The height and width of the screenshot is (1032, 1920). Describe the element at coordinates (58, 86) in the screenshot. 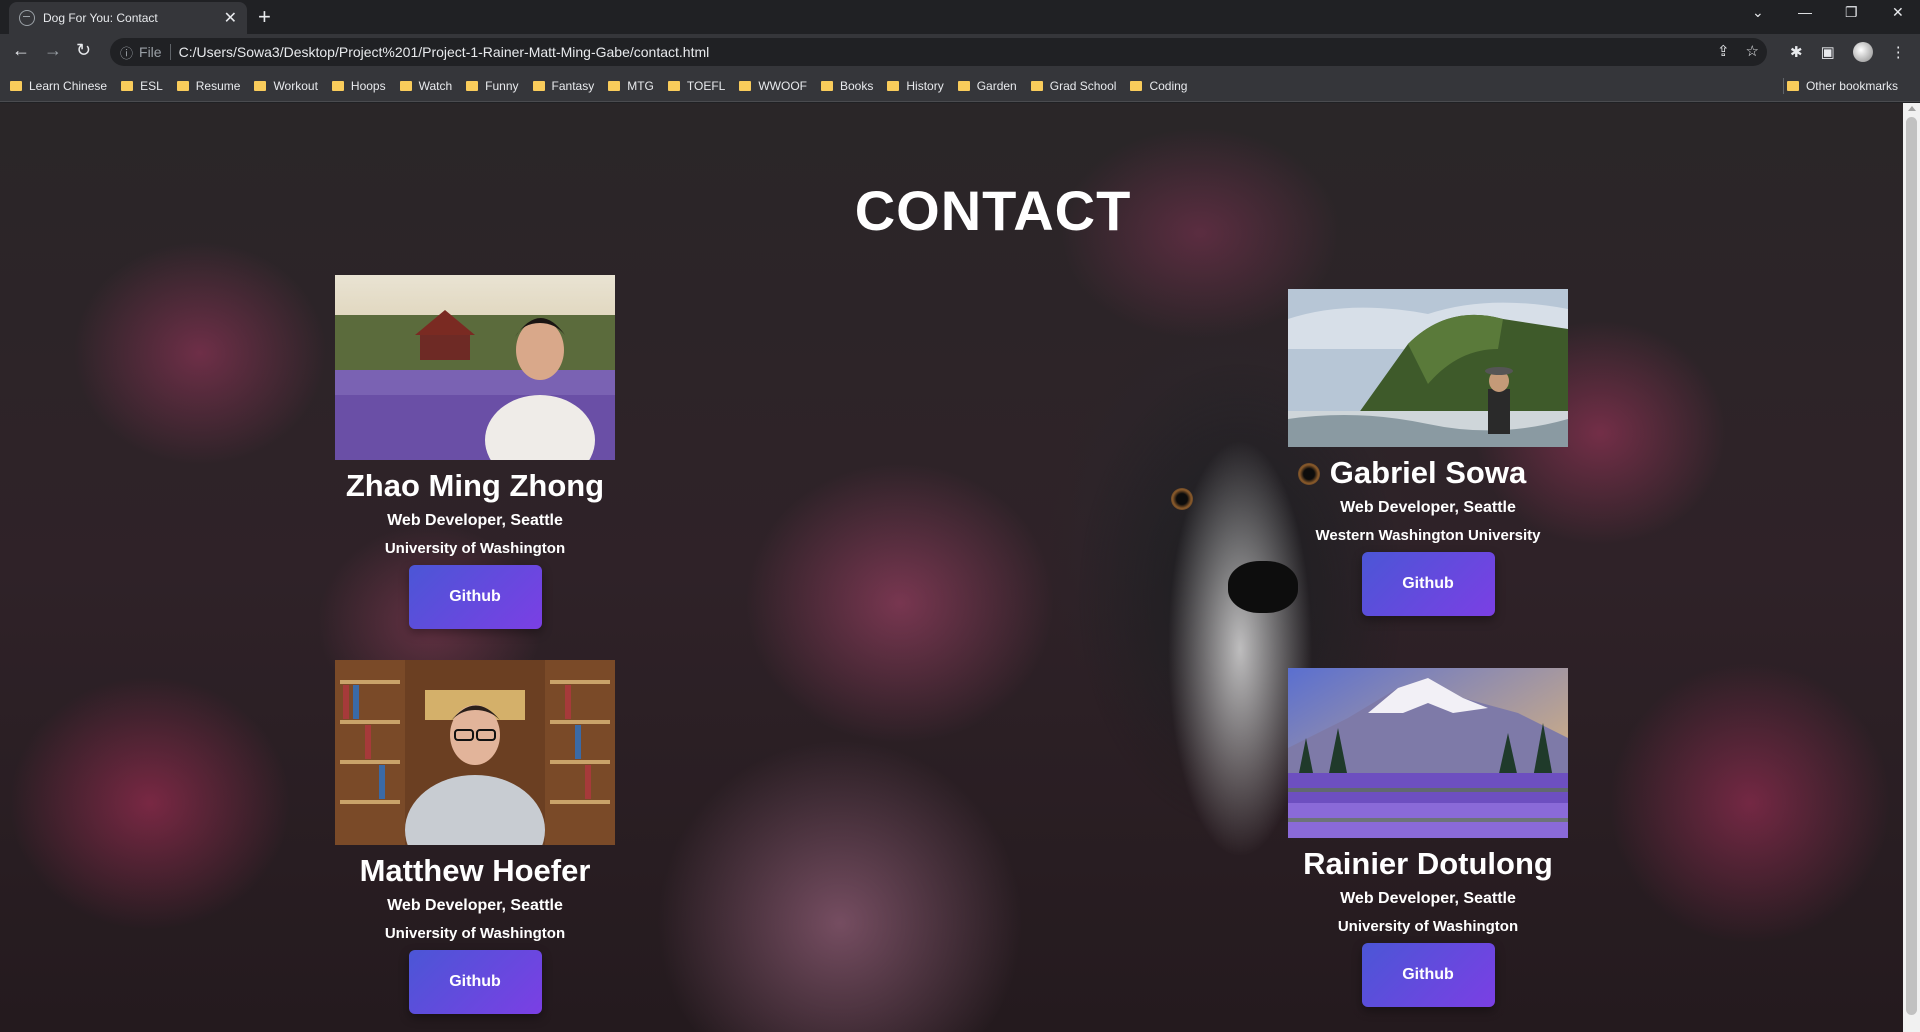

I see `bookmark-learn-chinese: Learn Chinese` at that location.